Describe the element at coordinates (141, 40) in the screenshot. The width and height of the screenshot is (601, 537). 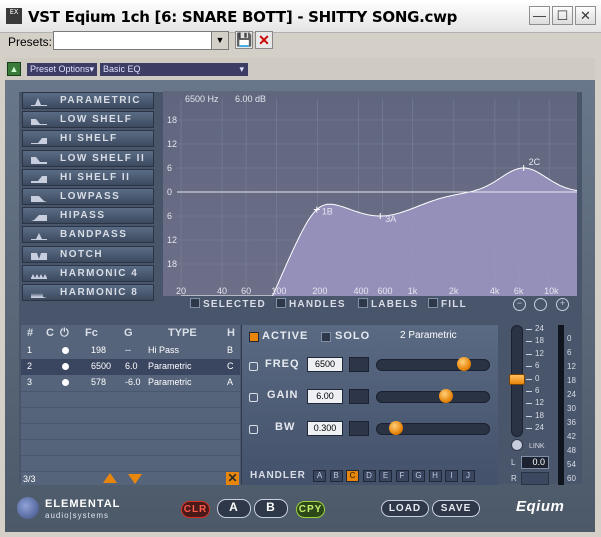
I see `presets-dropdown: ▼` at that location.